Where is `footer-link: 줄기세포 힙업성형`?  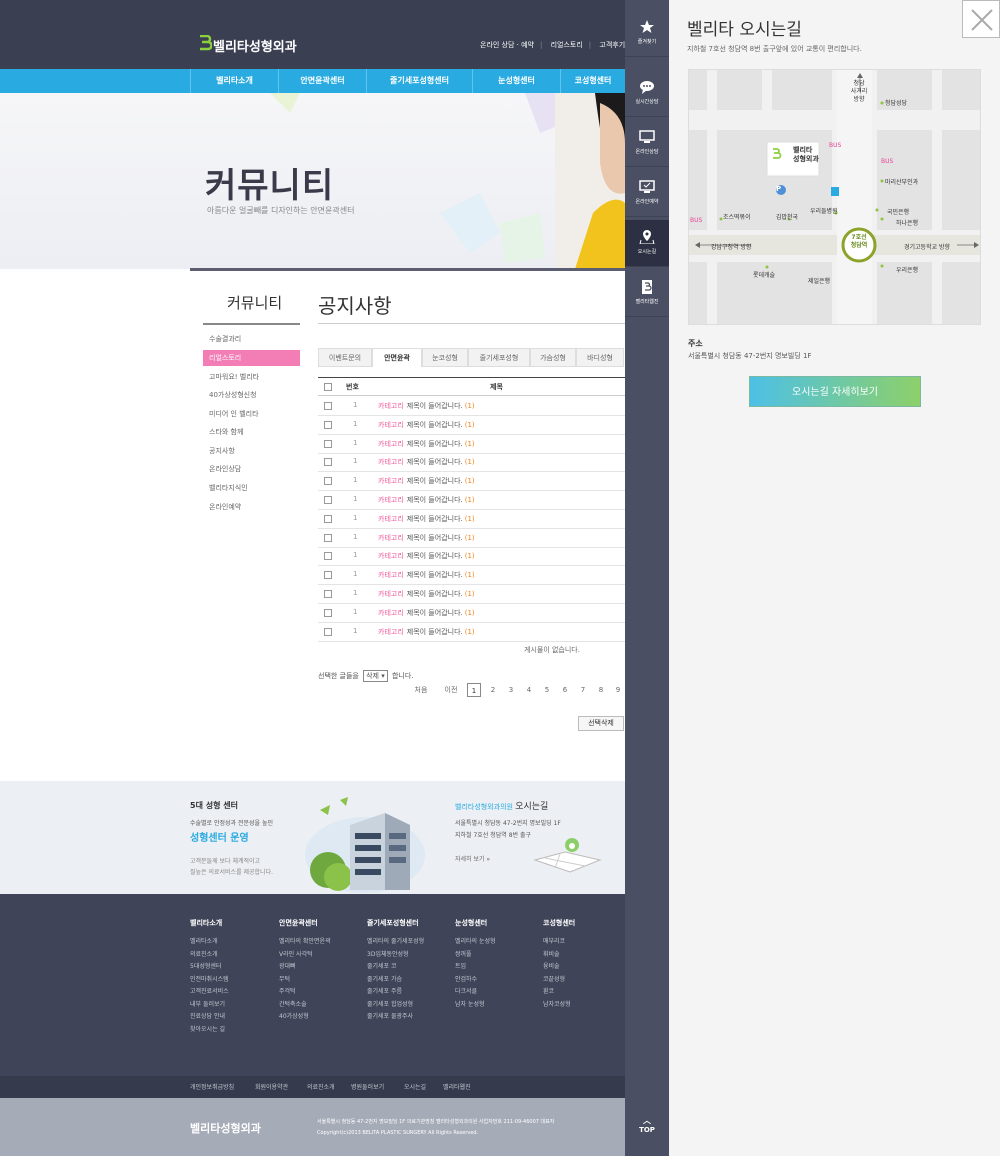
footer-link: 줄기세포 힙업성형 is located at coordinates (395, 1005).